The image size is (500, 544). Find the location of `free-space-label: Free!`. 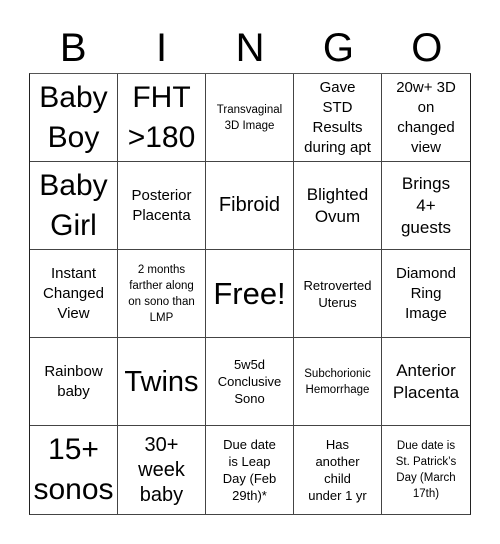

free-space-label: Free! is located at coordinates (249, 293).